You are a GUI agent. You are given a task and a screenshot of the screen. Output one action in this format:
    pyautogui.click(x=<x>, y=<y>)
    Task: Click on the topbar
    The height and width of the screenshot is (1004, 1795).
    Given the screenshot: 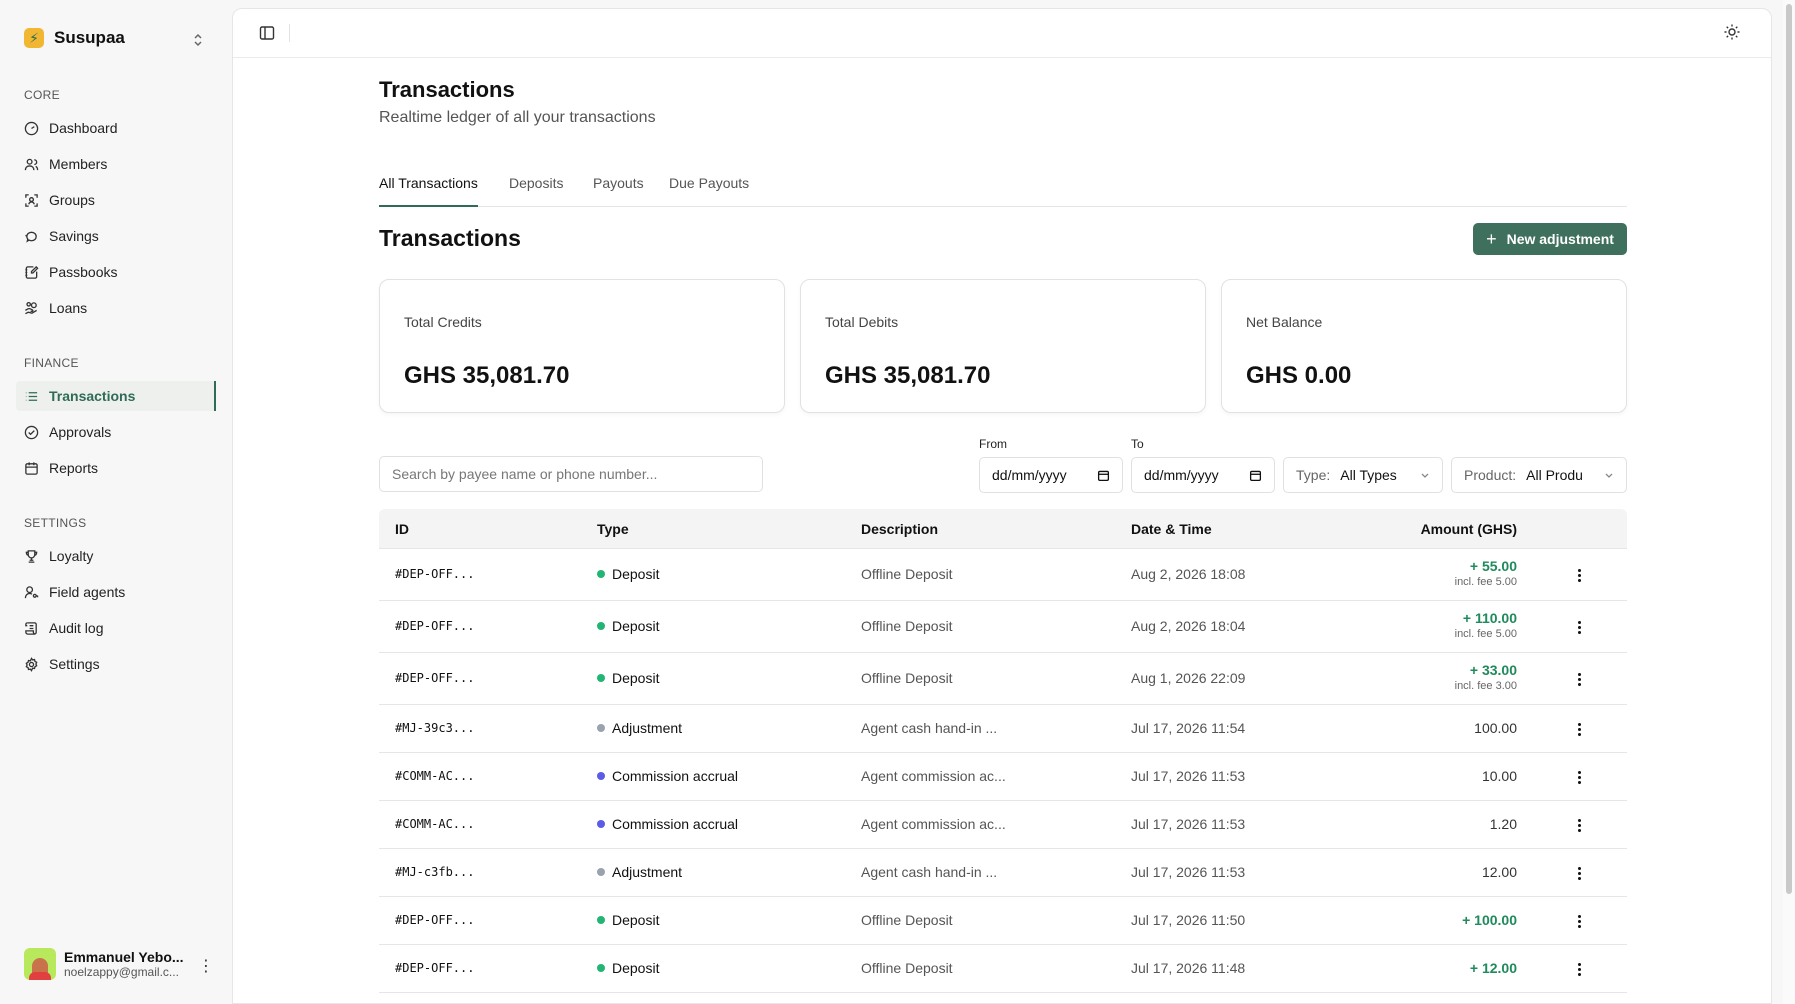 What is the action you would take?
    pyautogui.click(x=1002, y=33)
    